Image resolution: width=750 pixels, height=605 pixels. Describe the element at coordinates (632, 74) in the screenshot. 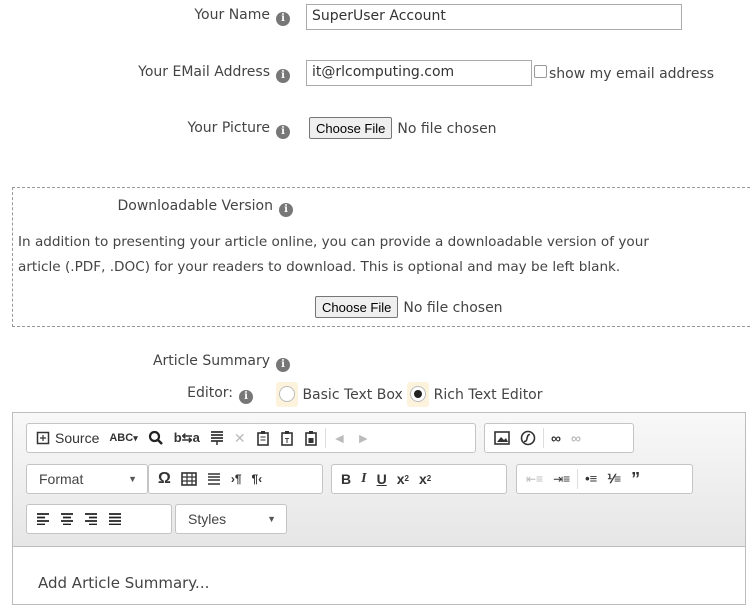

I see `show-email-label: show my email address` at that location.